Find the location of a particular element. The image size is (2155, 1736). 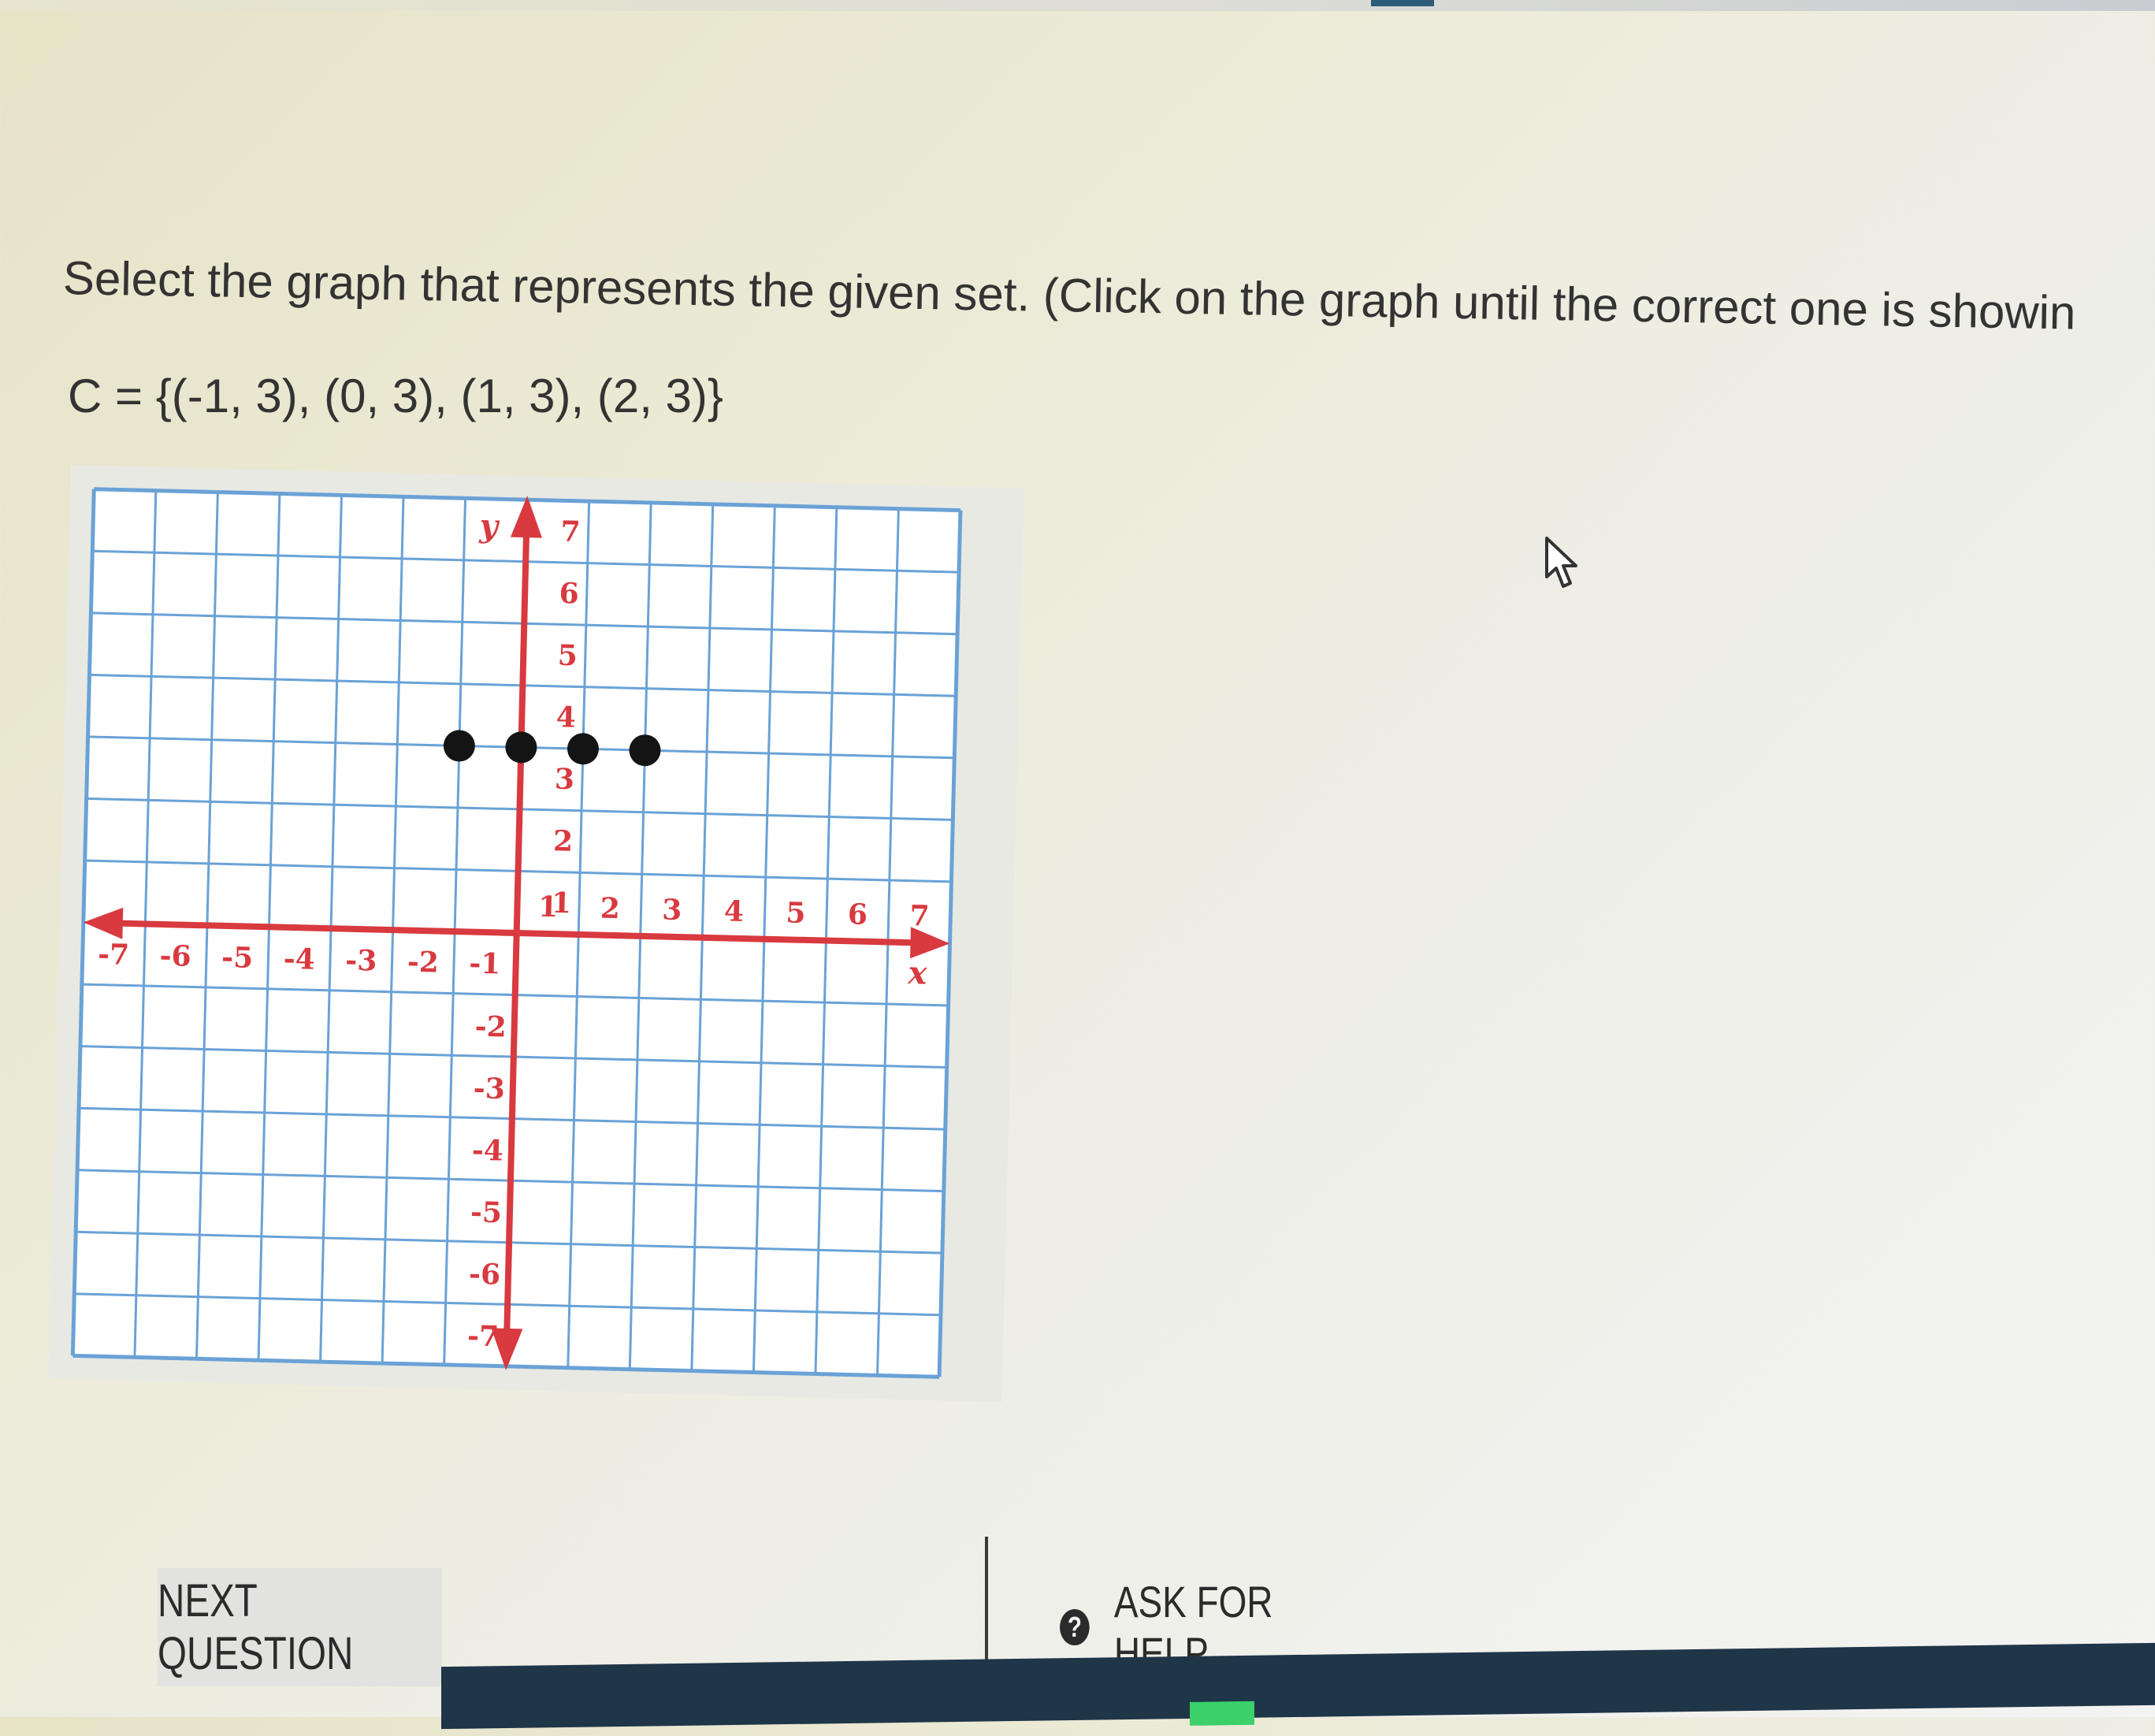

taskbar-indicator is located at coordinates (1222, 1713).